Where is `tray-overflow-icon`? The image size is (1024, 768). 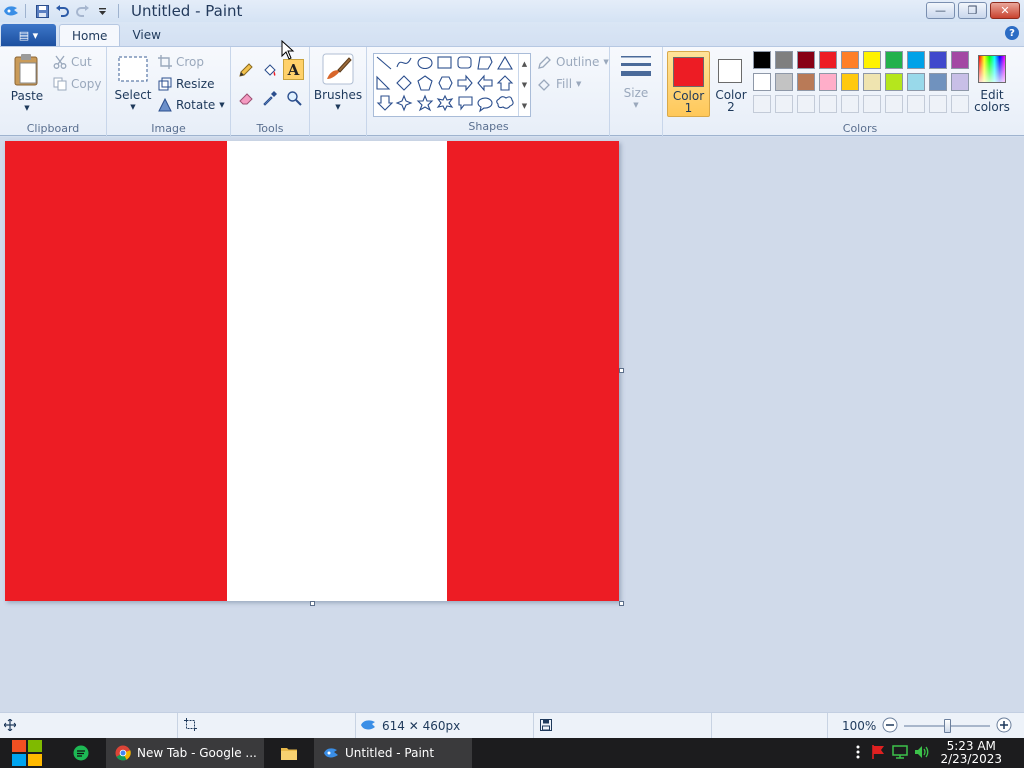 tray-overflow-icon is located at coordinates (858, 753).